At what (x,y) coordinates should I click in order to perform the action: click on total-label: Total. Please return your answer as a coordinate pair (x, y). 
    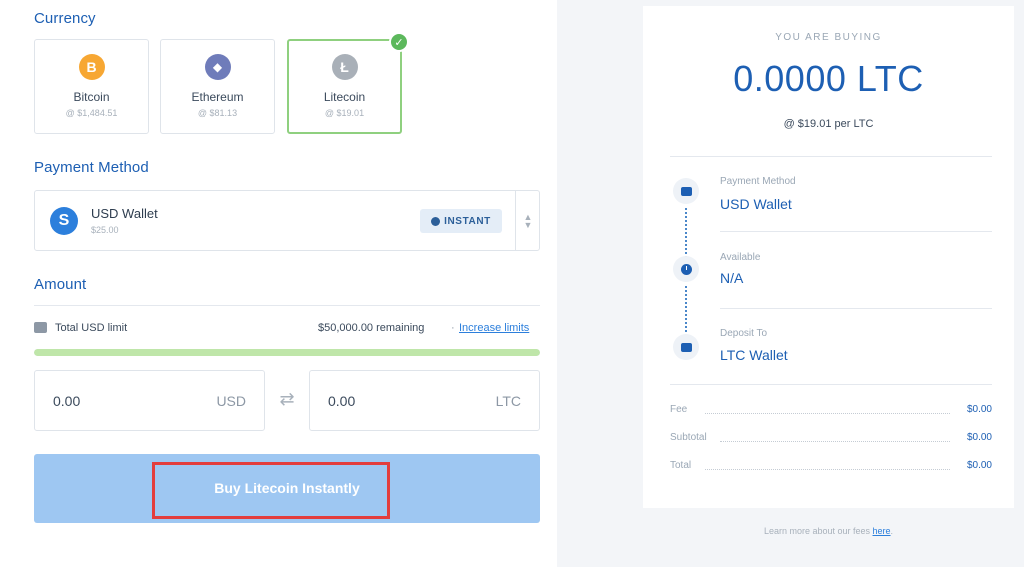
    Looking at the image, I should click on (681, 465).